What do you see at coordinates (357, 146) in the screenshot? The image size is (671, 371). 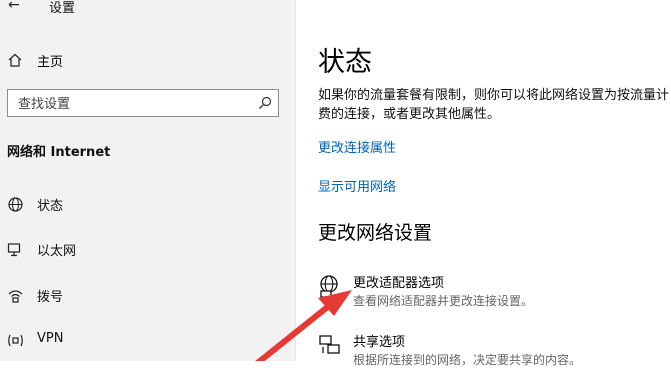 I see `change-connection-properties-link: 更改连接属性` at bounding box center [357, 146].